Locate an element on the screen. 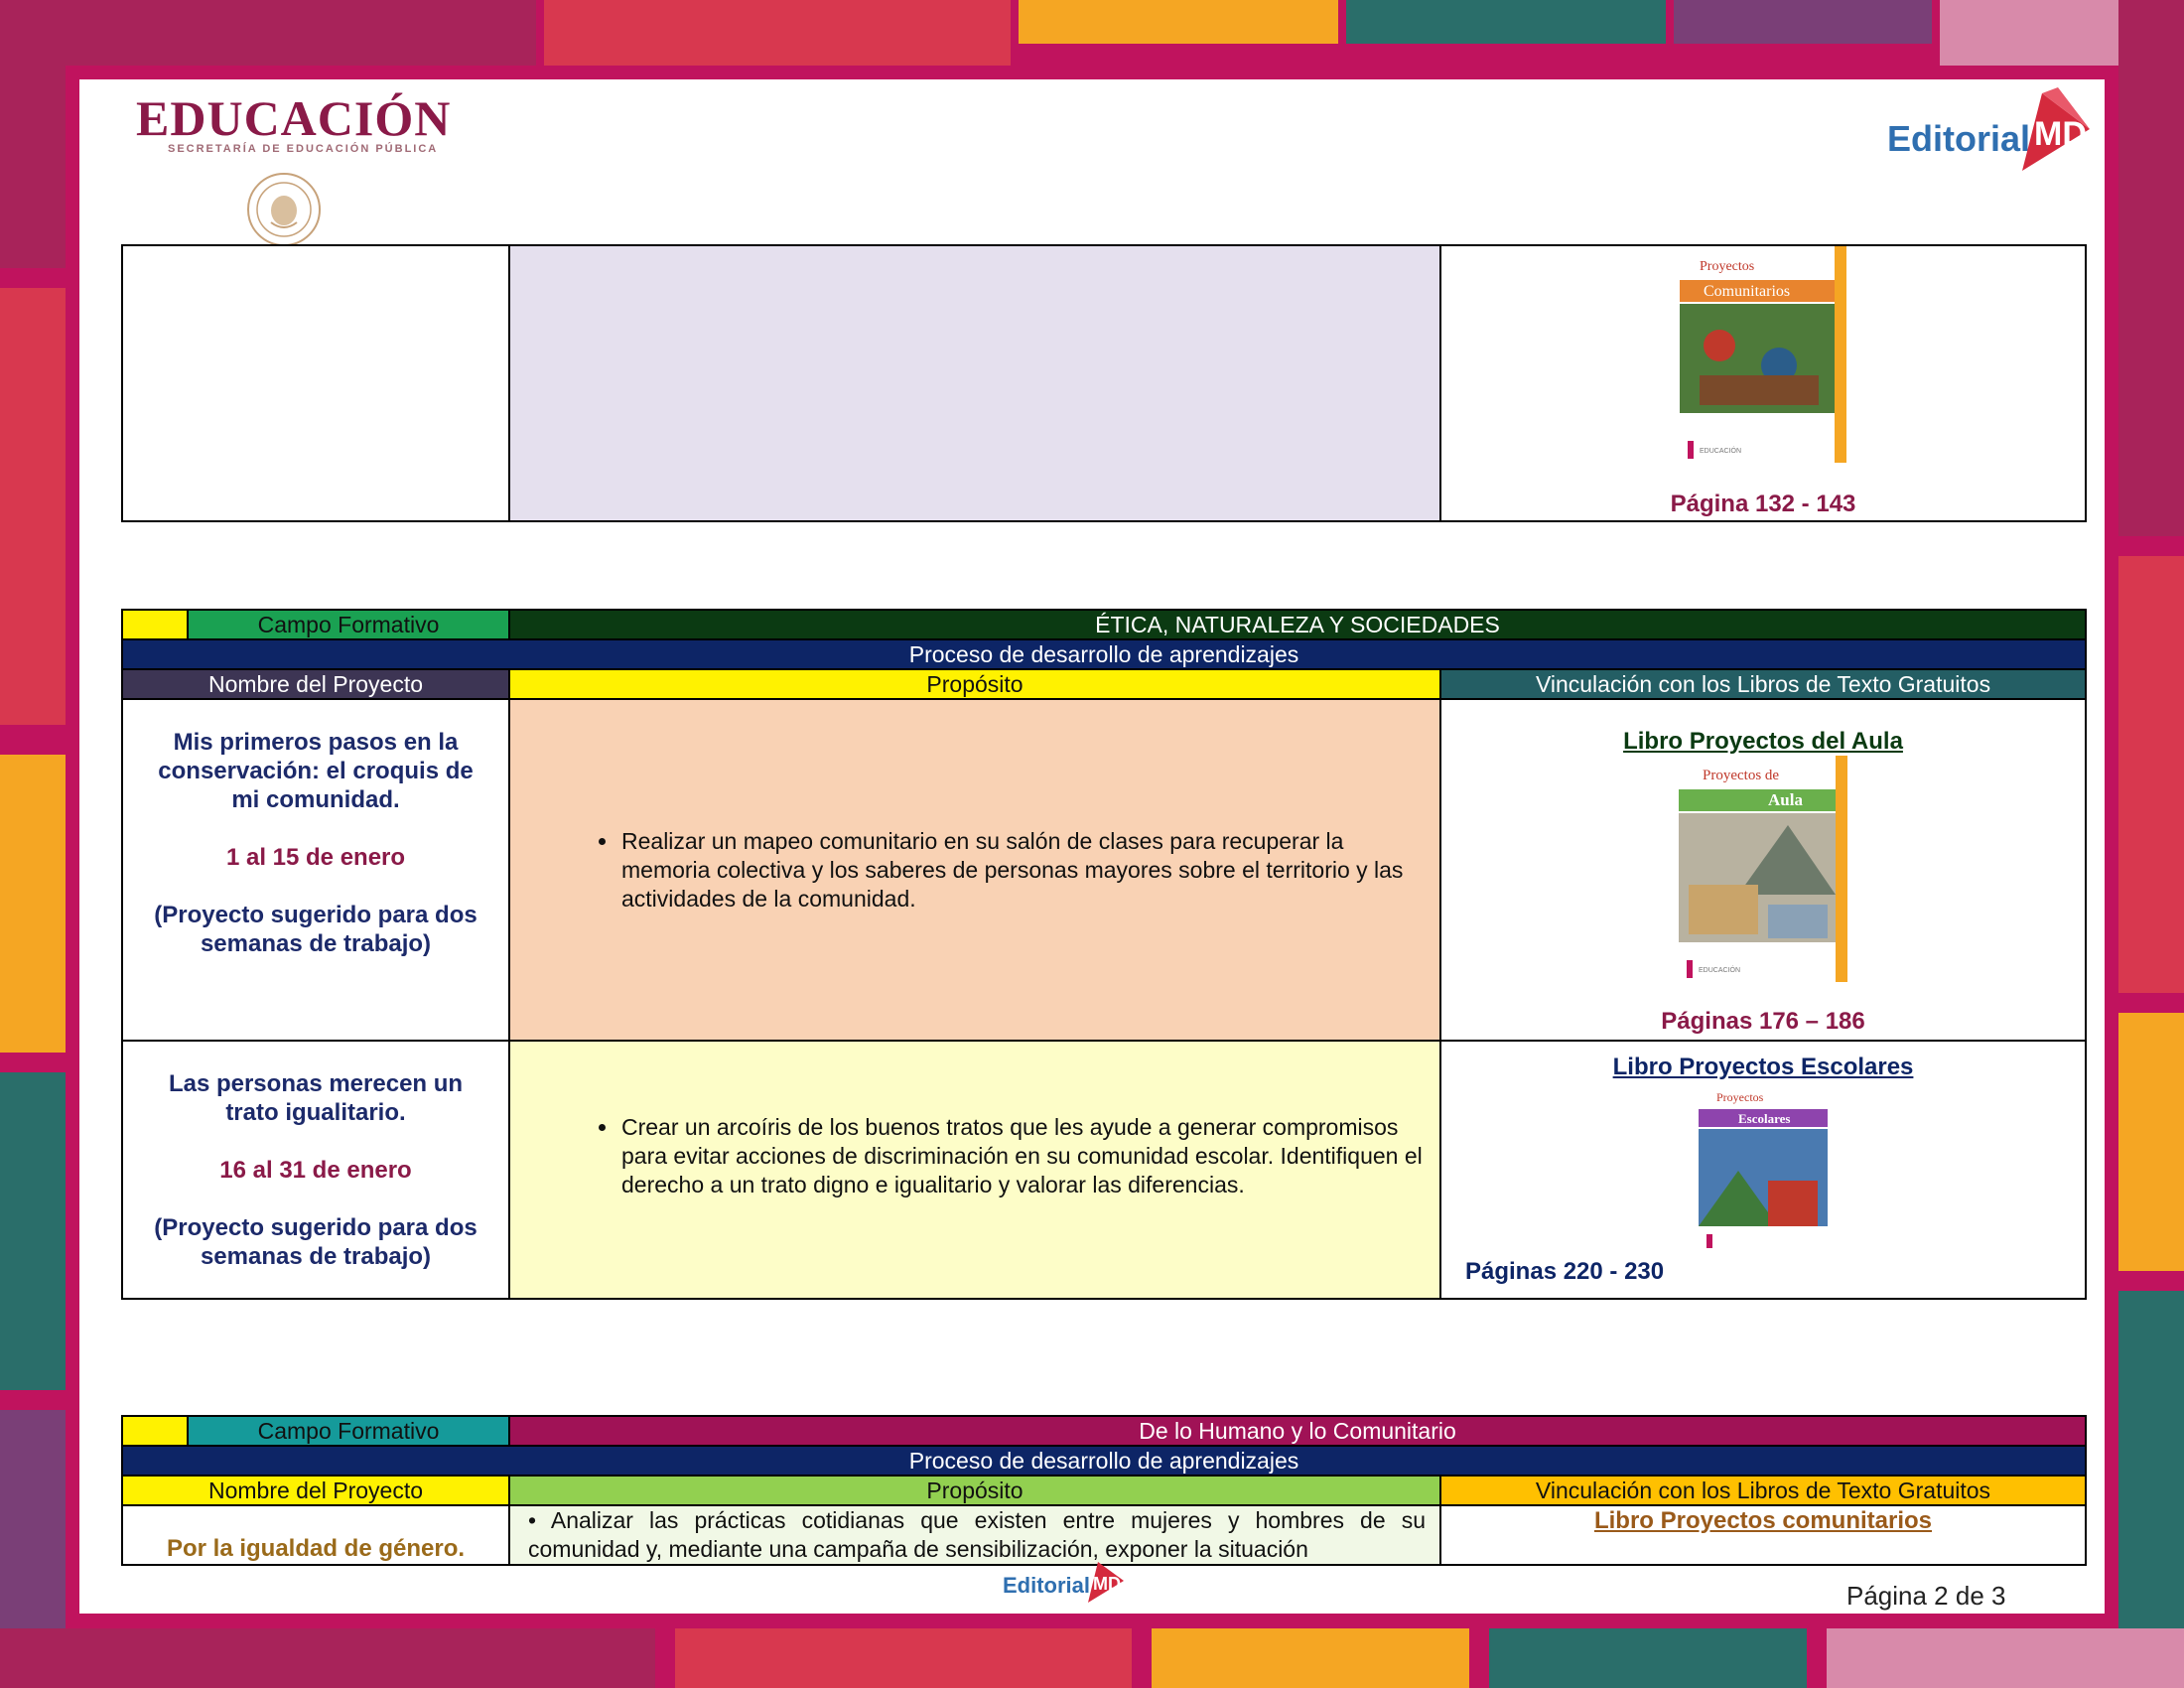 This screenshot has height=1688, width=2184. editorial-logo-text: Editorial is located at coordinates (1959, 138).